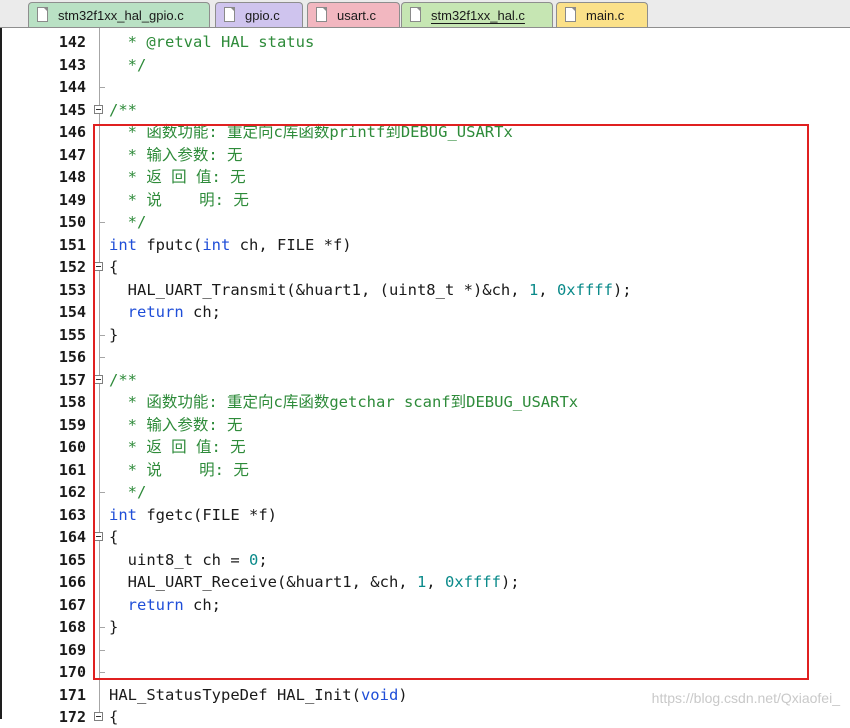  I want to click on code-text: return ch;, so click(165, 605).